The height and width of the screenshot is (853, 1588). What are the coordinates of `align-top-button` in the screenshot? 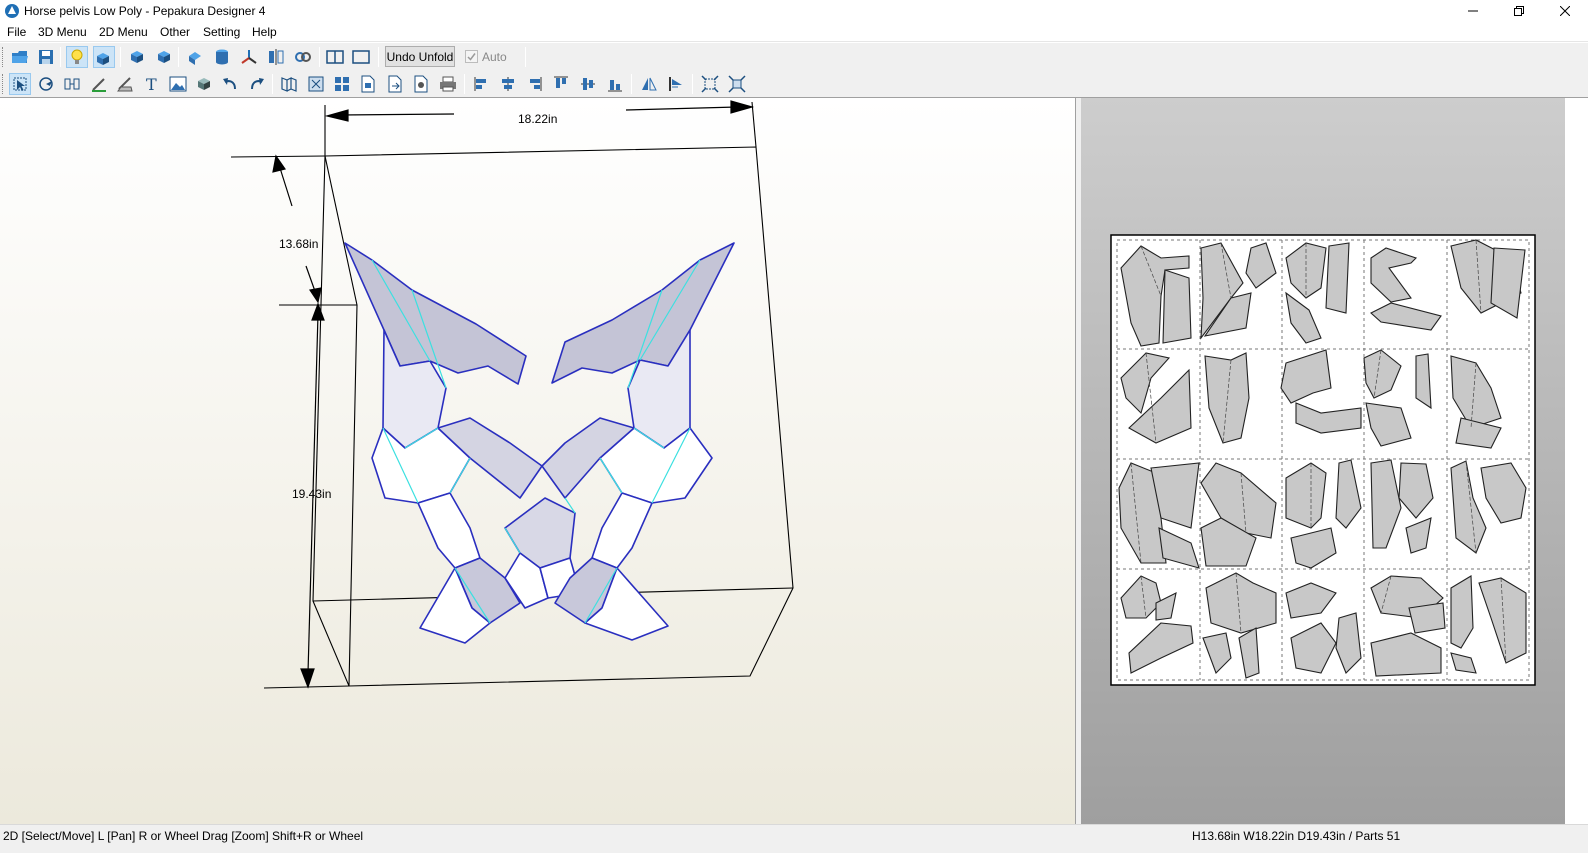 It's located at (561, 84).